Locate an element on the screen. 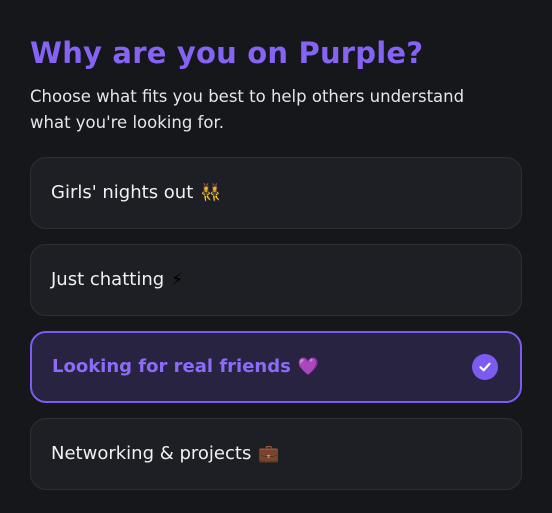 The image size is (552, 513). purple-heart-icon: 💜 is located at coordinates (308, 367).